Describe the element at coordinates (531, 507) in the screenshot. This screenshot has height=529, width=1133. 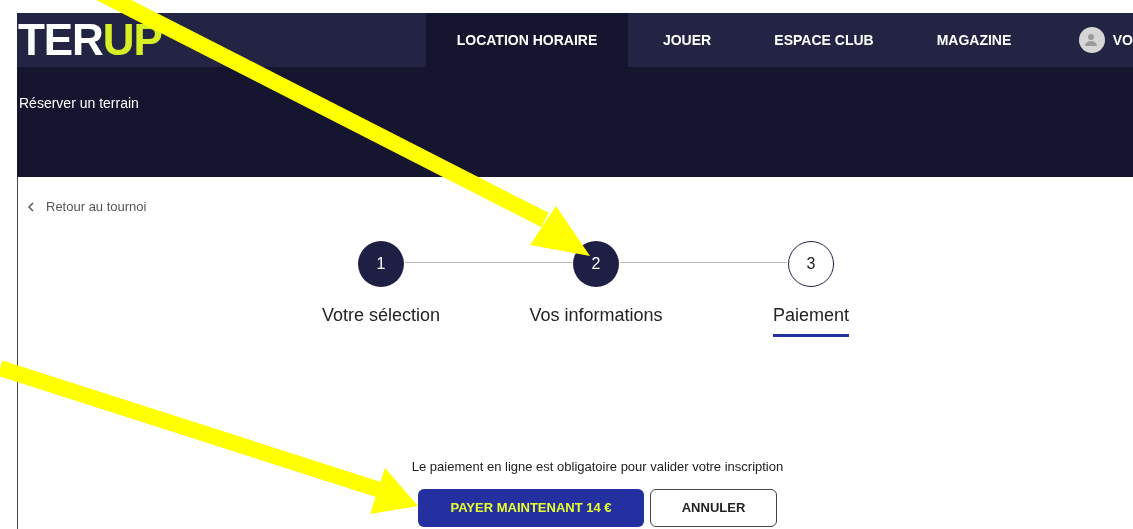
I see `pay-button: PAYER MAINTENANT 14 €` at that location.